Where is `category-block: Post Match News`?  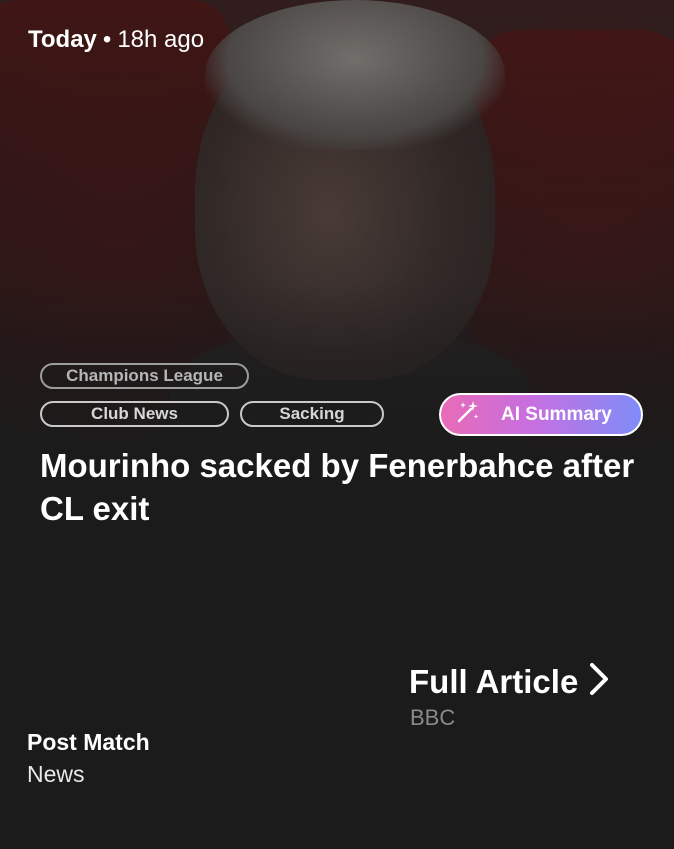
category-block: Post Match News is located at coordinates (88, 758).